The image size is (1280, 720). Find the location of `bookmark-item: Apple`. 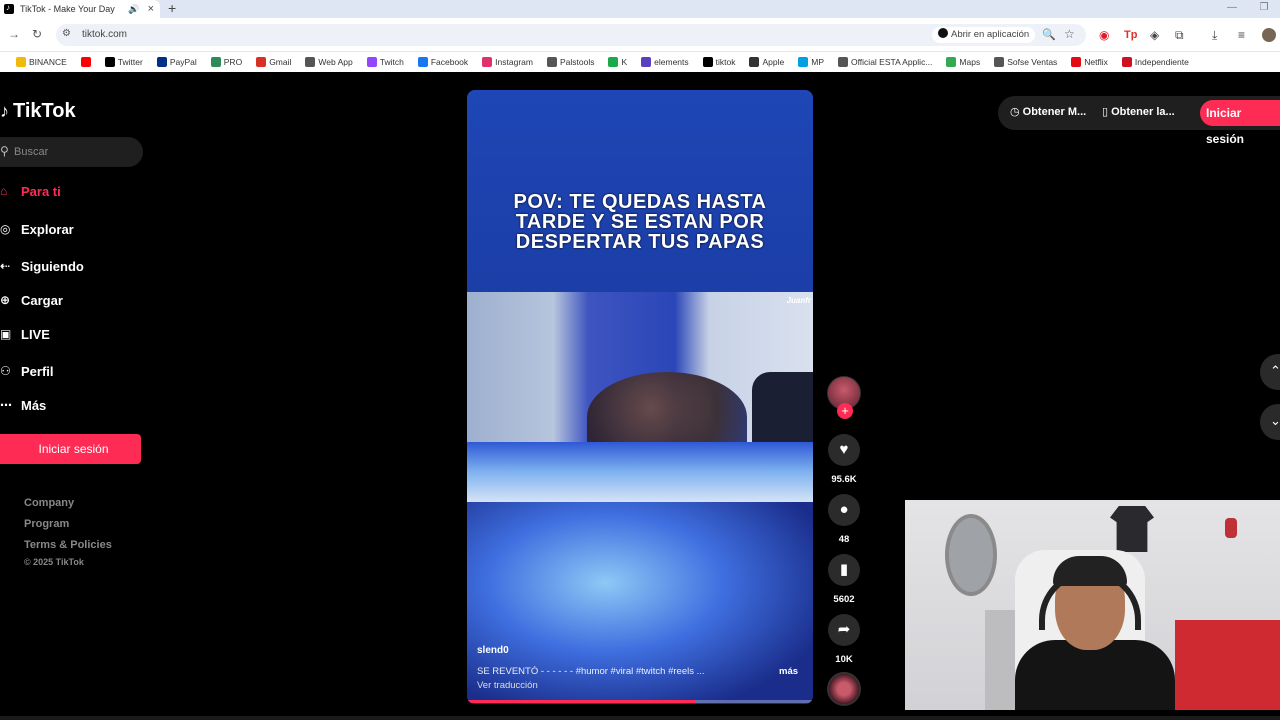

bookmark-item: Apple is located at coordinates (766, 62).